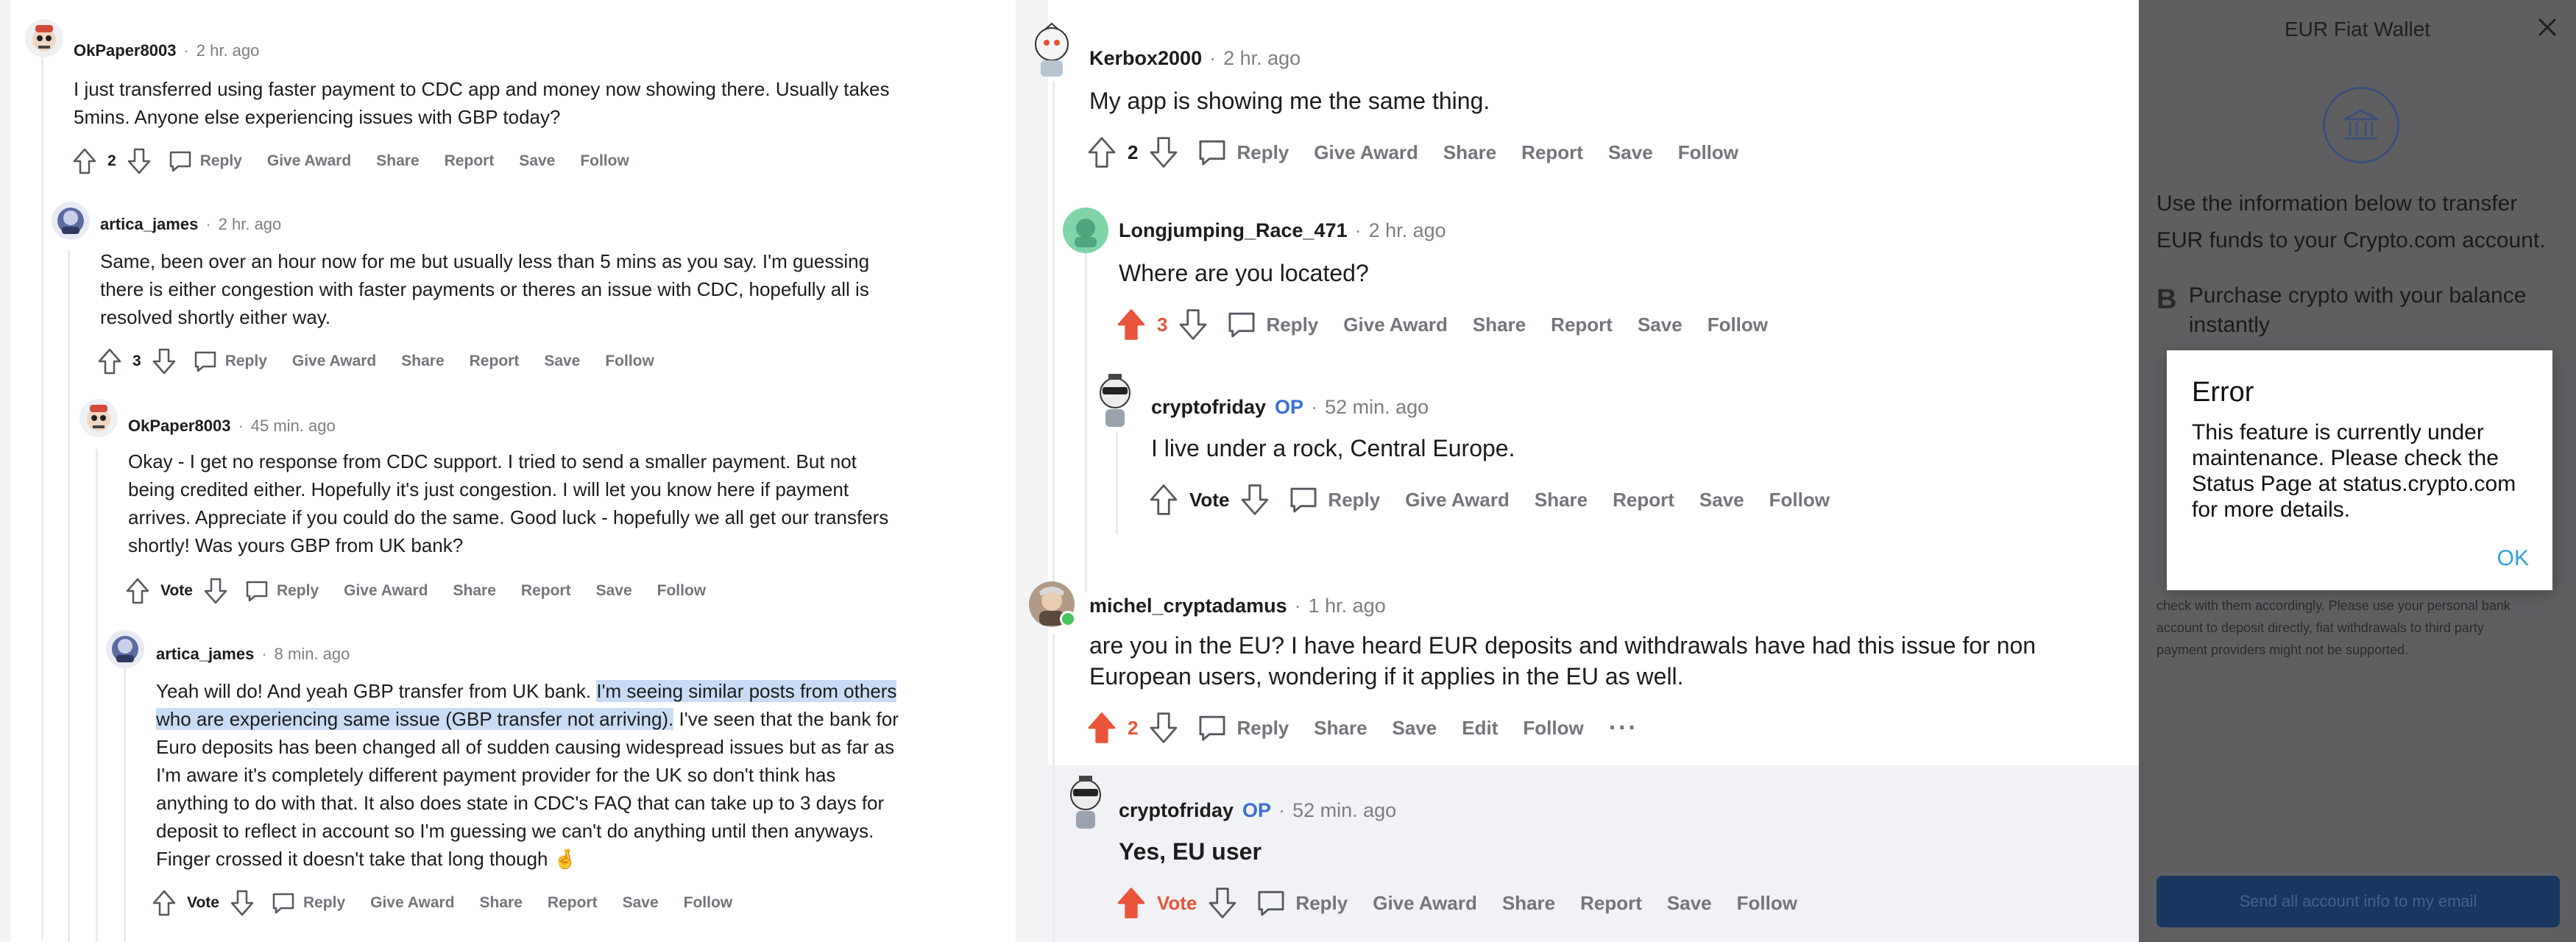 This screenshot has width=2576, height=942. Describe the element at coordinates (746, 691) in the screenshot. I see `selected-text: I'm seeing similar posts from others` at that location.